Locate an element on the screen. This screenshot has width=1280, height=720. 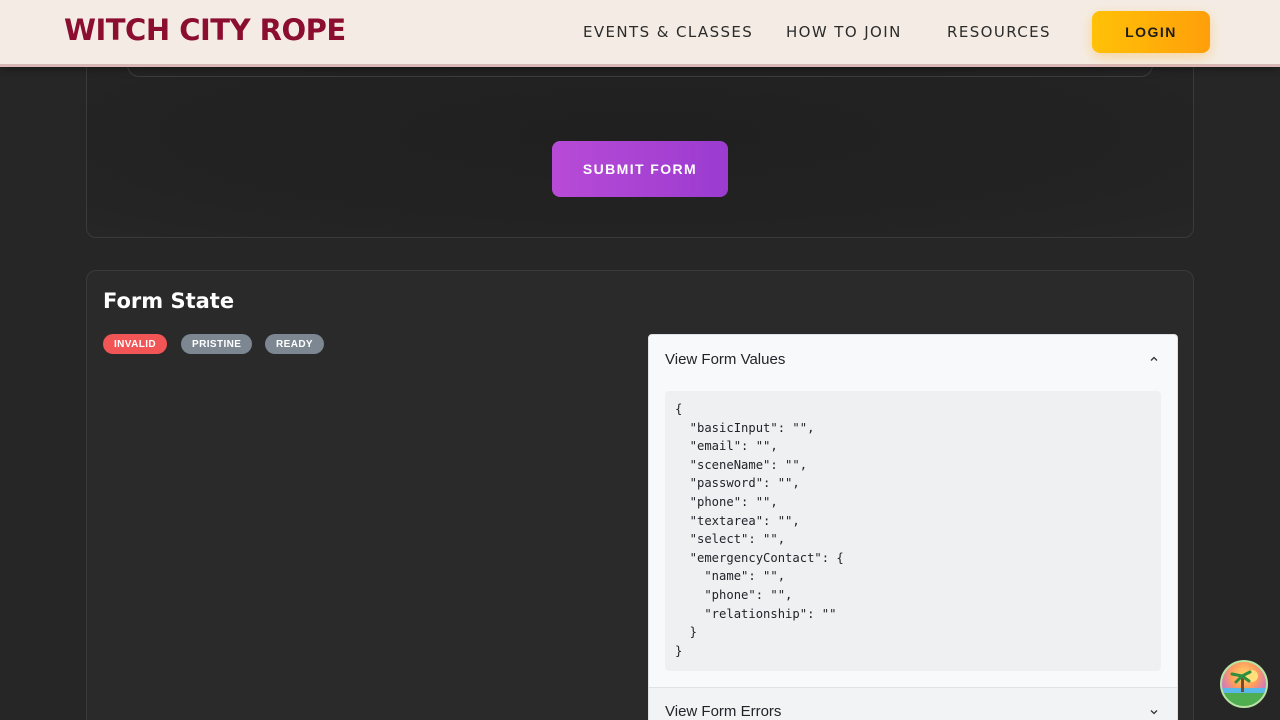
view-form-values-toggle: View Form Values is located at coordinates (913, 359).